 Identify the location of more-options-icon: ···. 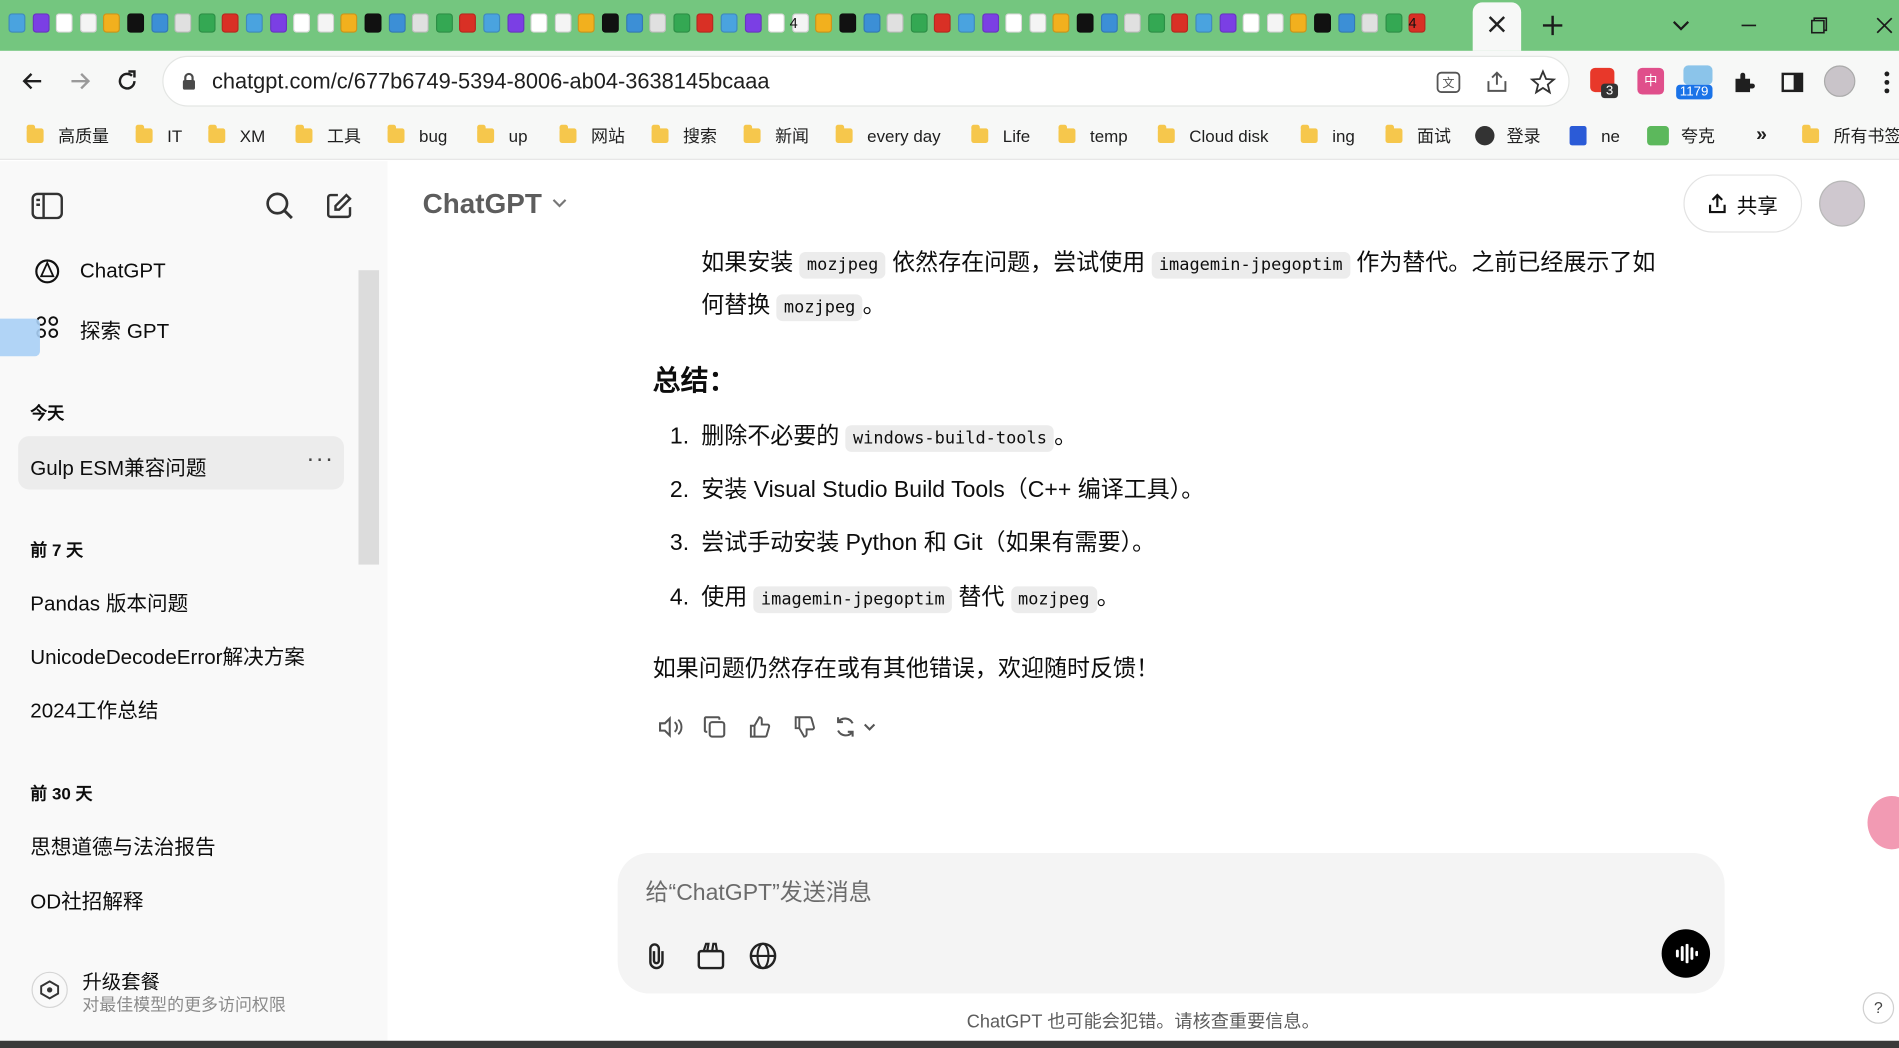
(320, 460).